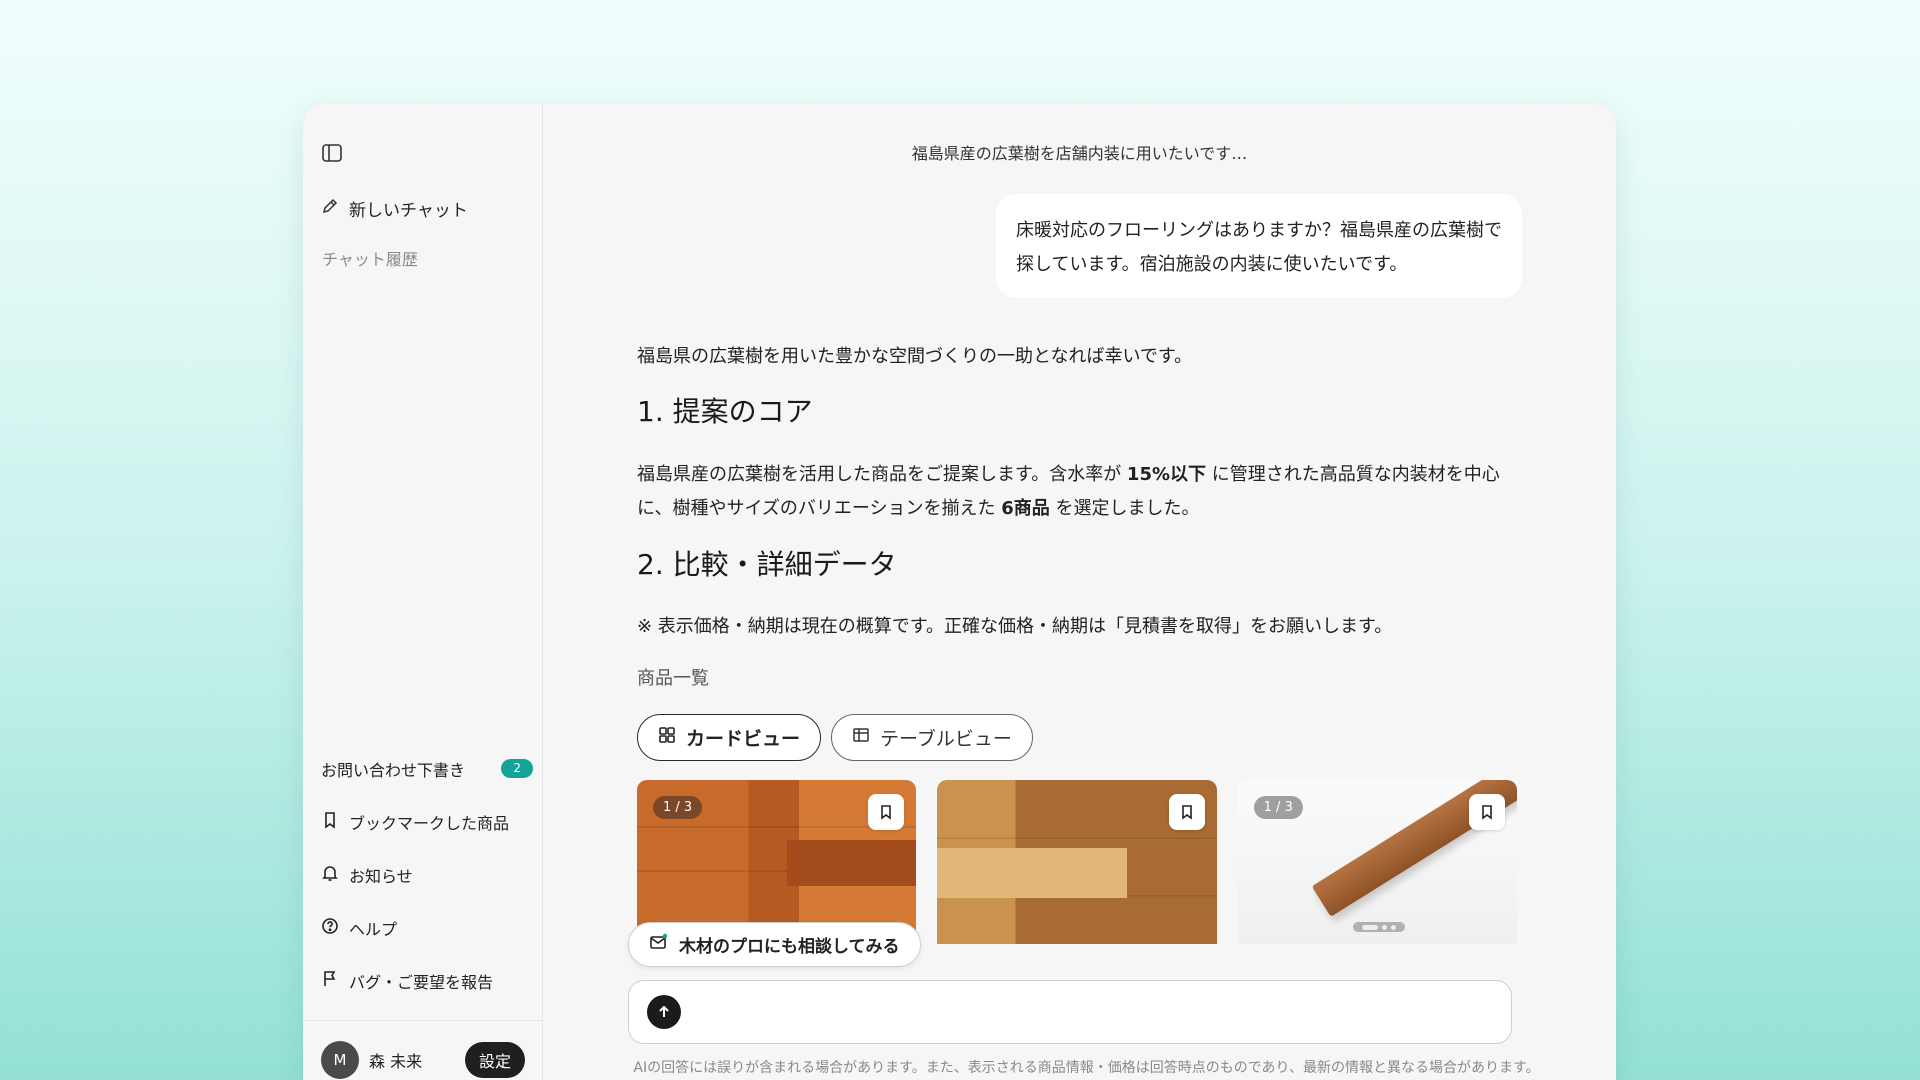  Describe the element at coordinates (743, 739) in the screenshot. I see `tab-label: カードビュー` at that location.